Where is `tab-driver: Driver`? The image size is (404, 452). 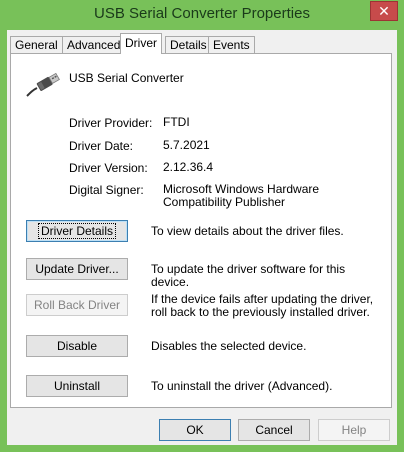 tab-driver: Driver is located at coordinates (141, 43).